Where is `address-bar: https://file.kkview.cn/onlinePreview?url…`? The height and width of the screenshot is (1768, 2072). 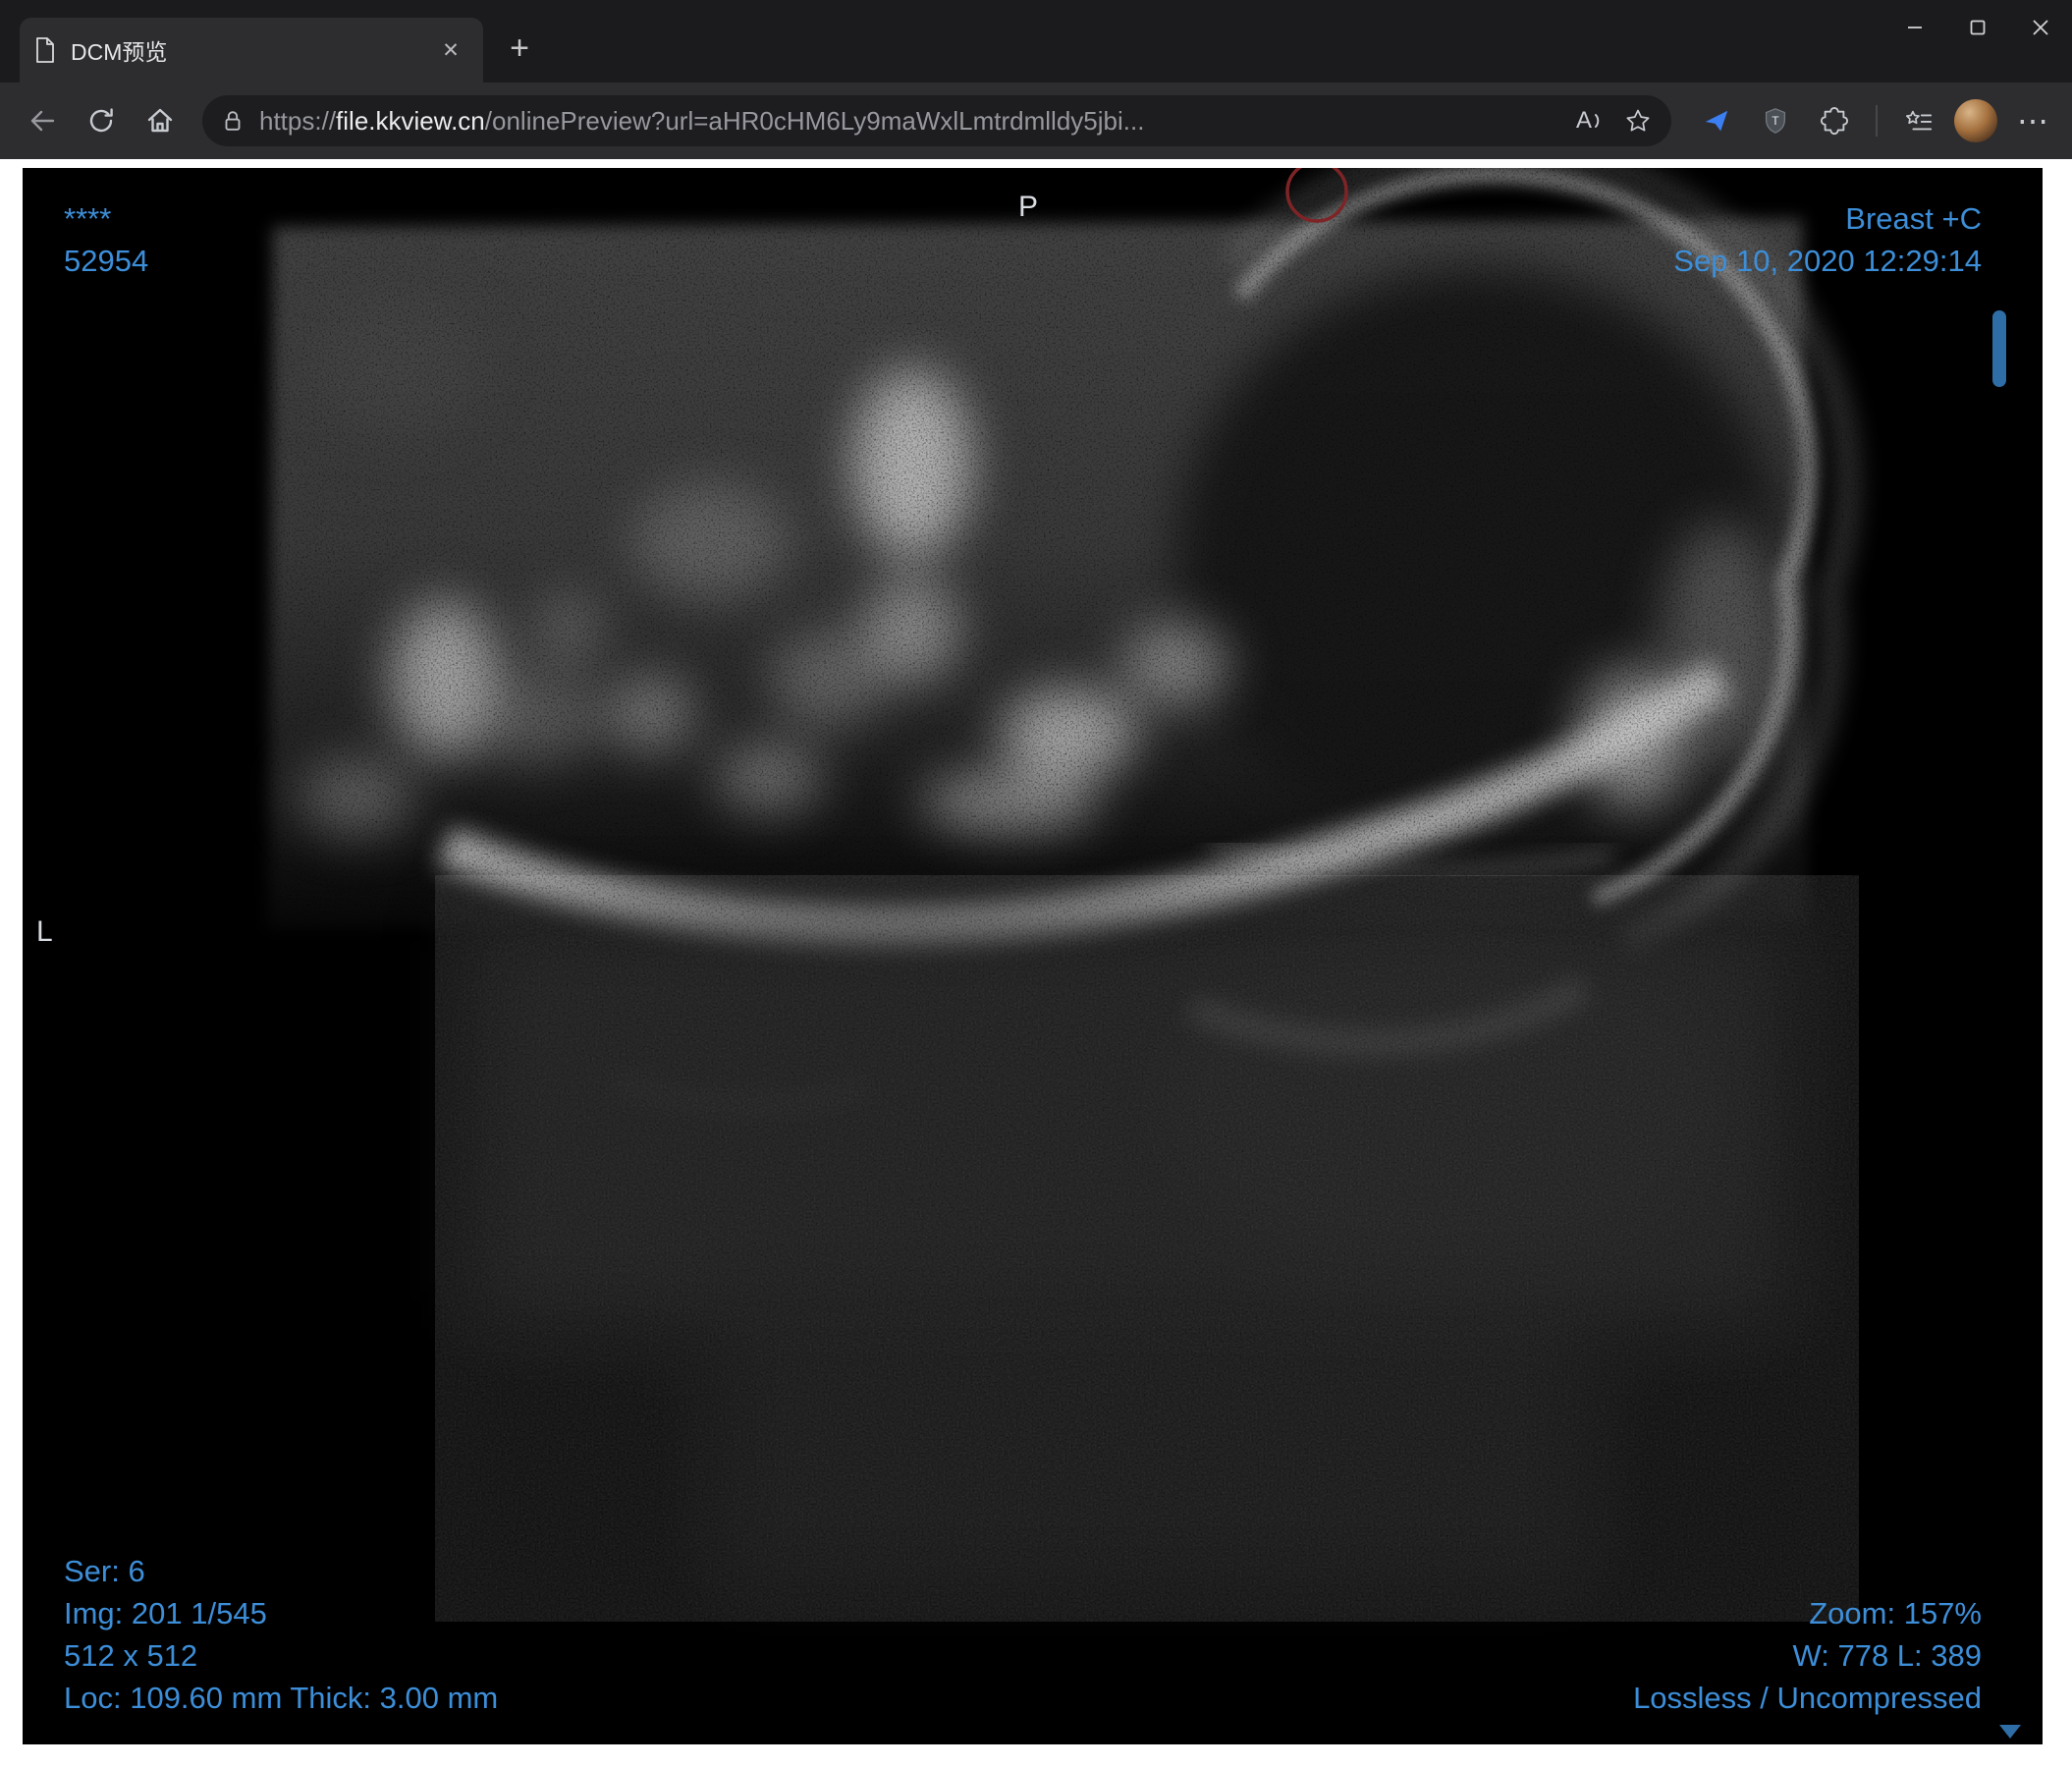 address-bar: https://file.kkview.cn/onlinePreview?url… is located at coordinates (937, 120).